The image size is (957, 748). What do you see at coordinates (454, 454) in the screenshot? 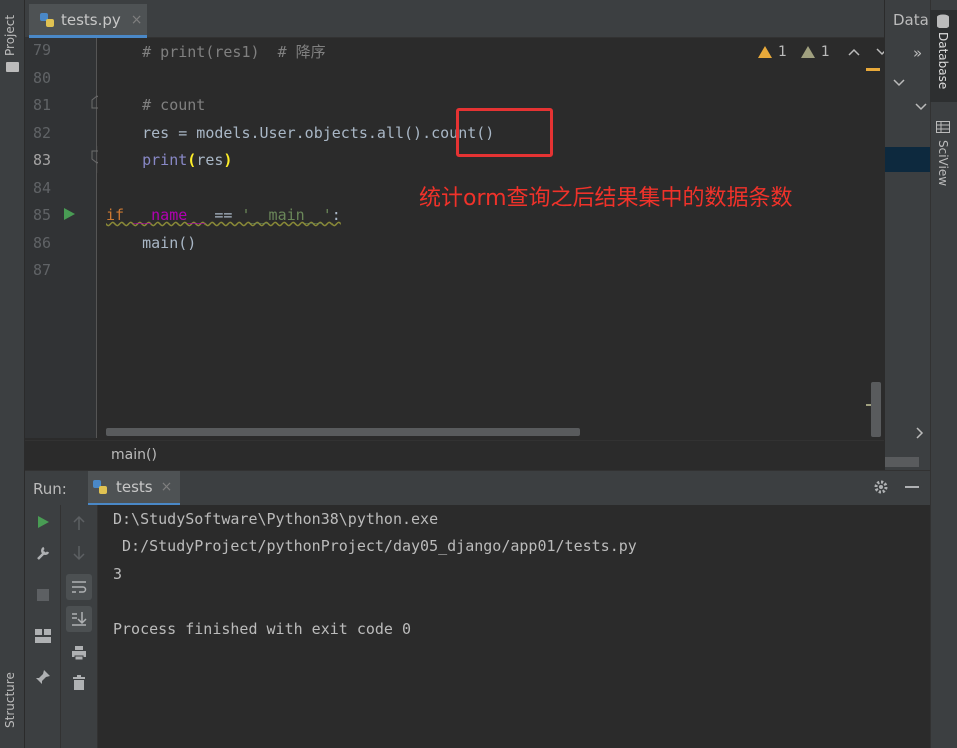
I see `breadcrumb: main()` at bounding box center [454, 454].